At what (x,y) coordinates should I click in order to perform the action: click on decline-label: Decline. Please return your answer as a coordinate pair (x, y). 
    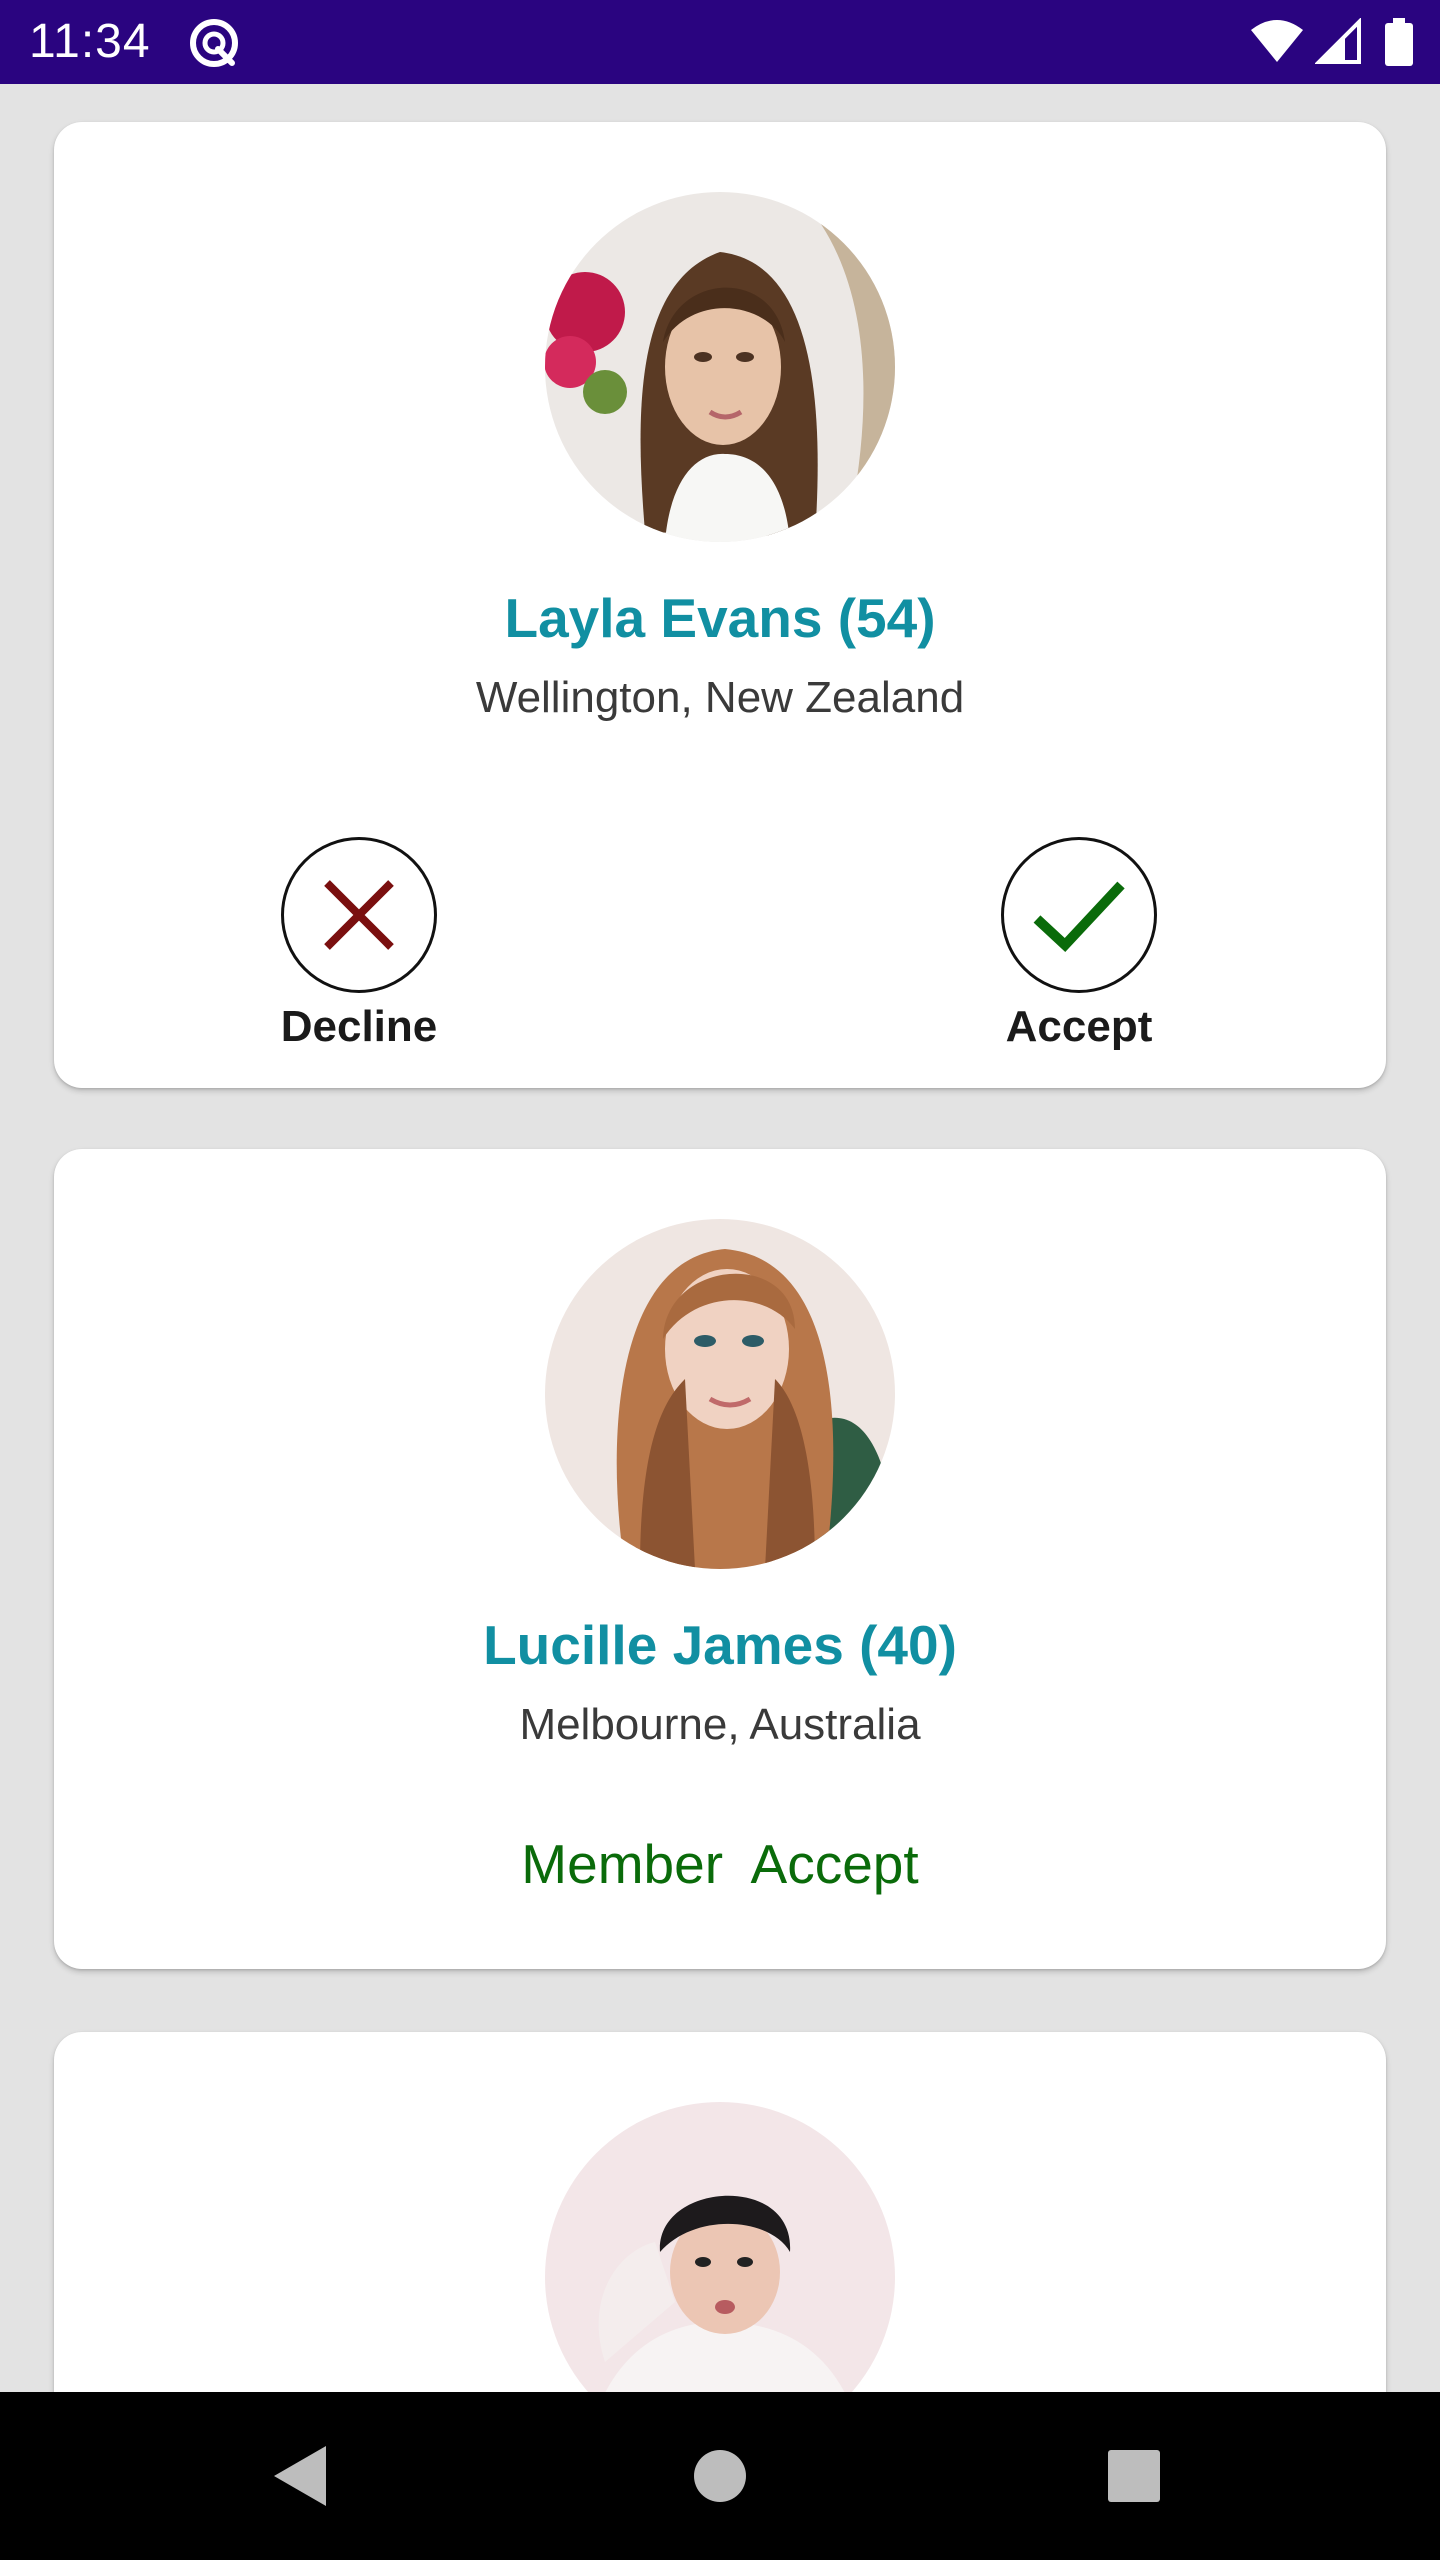
    Looking at the image, I should click on (359, 1026).